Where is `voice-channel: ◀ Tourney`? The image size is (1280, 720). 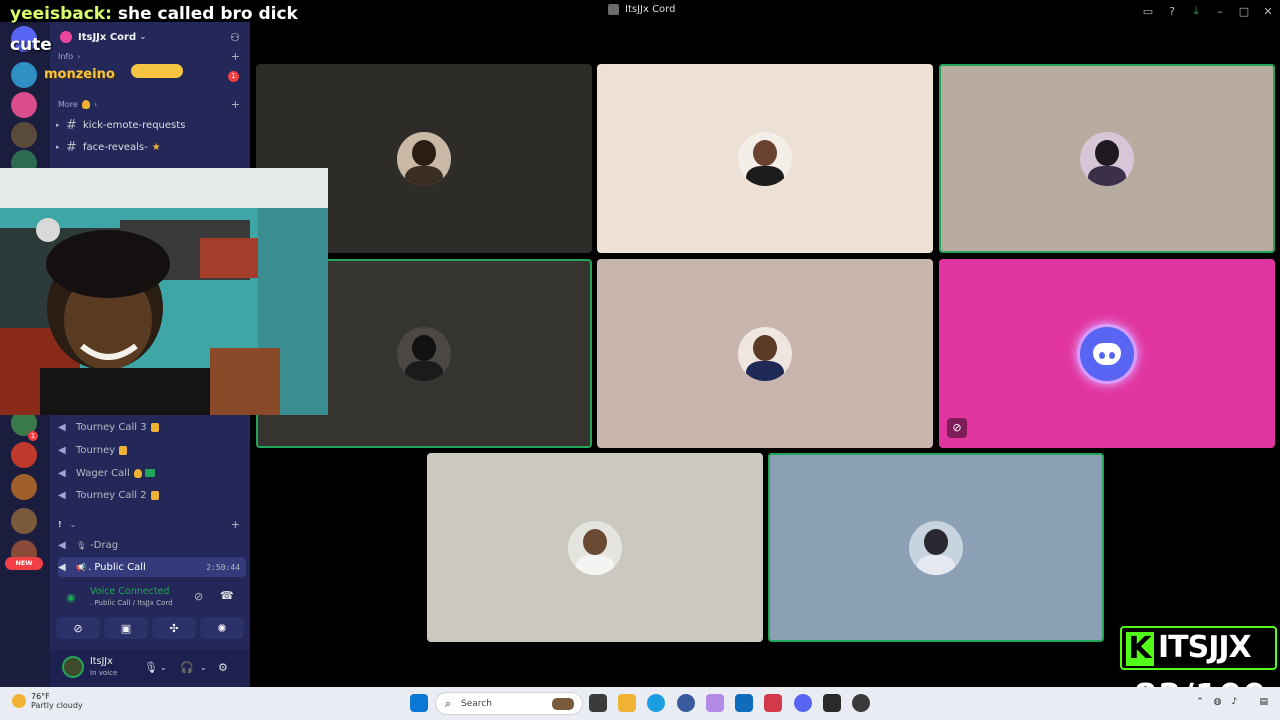
voice-channel: ◀ Tourney is located at coordinates (152, 450).